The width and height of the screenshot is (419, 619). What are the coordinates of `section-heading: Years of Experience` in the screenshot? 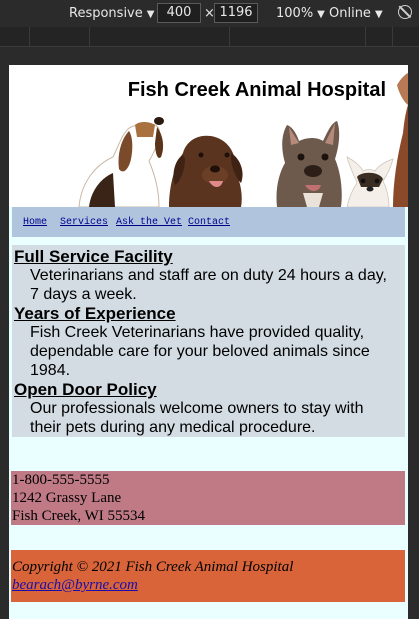 It's located at (95, 313).